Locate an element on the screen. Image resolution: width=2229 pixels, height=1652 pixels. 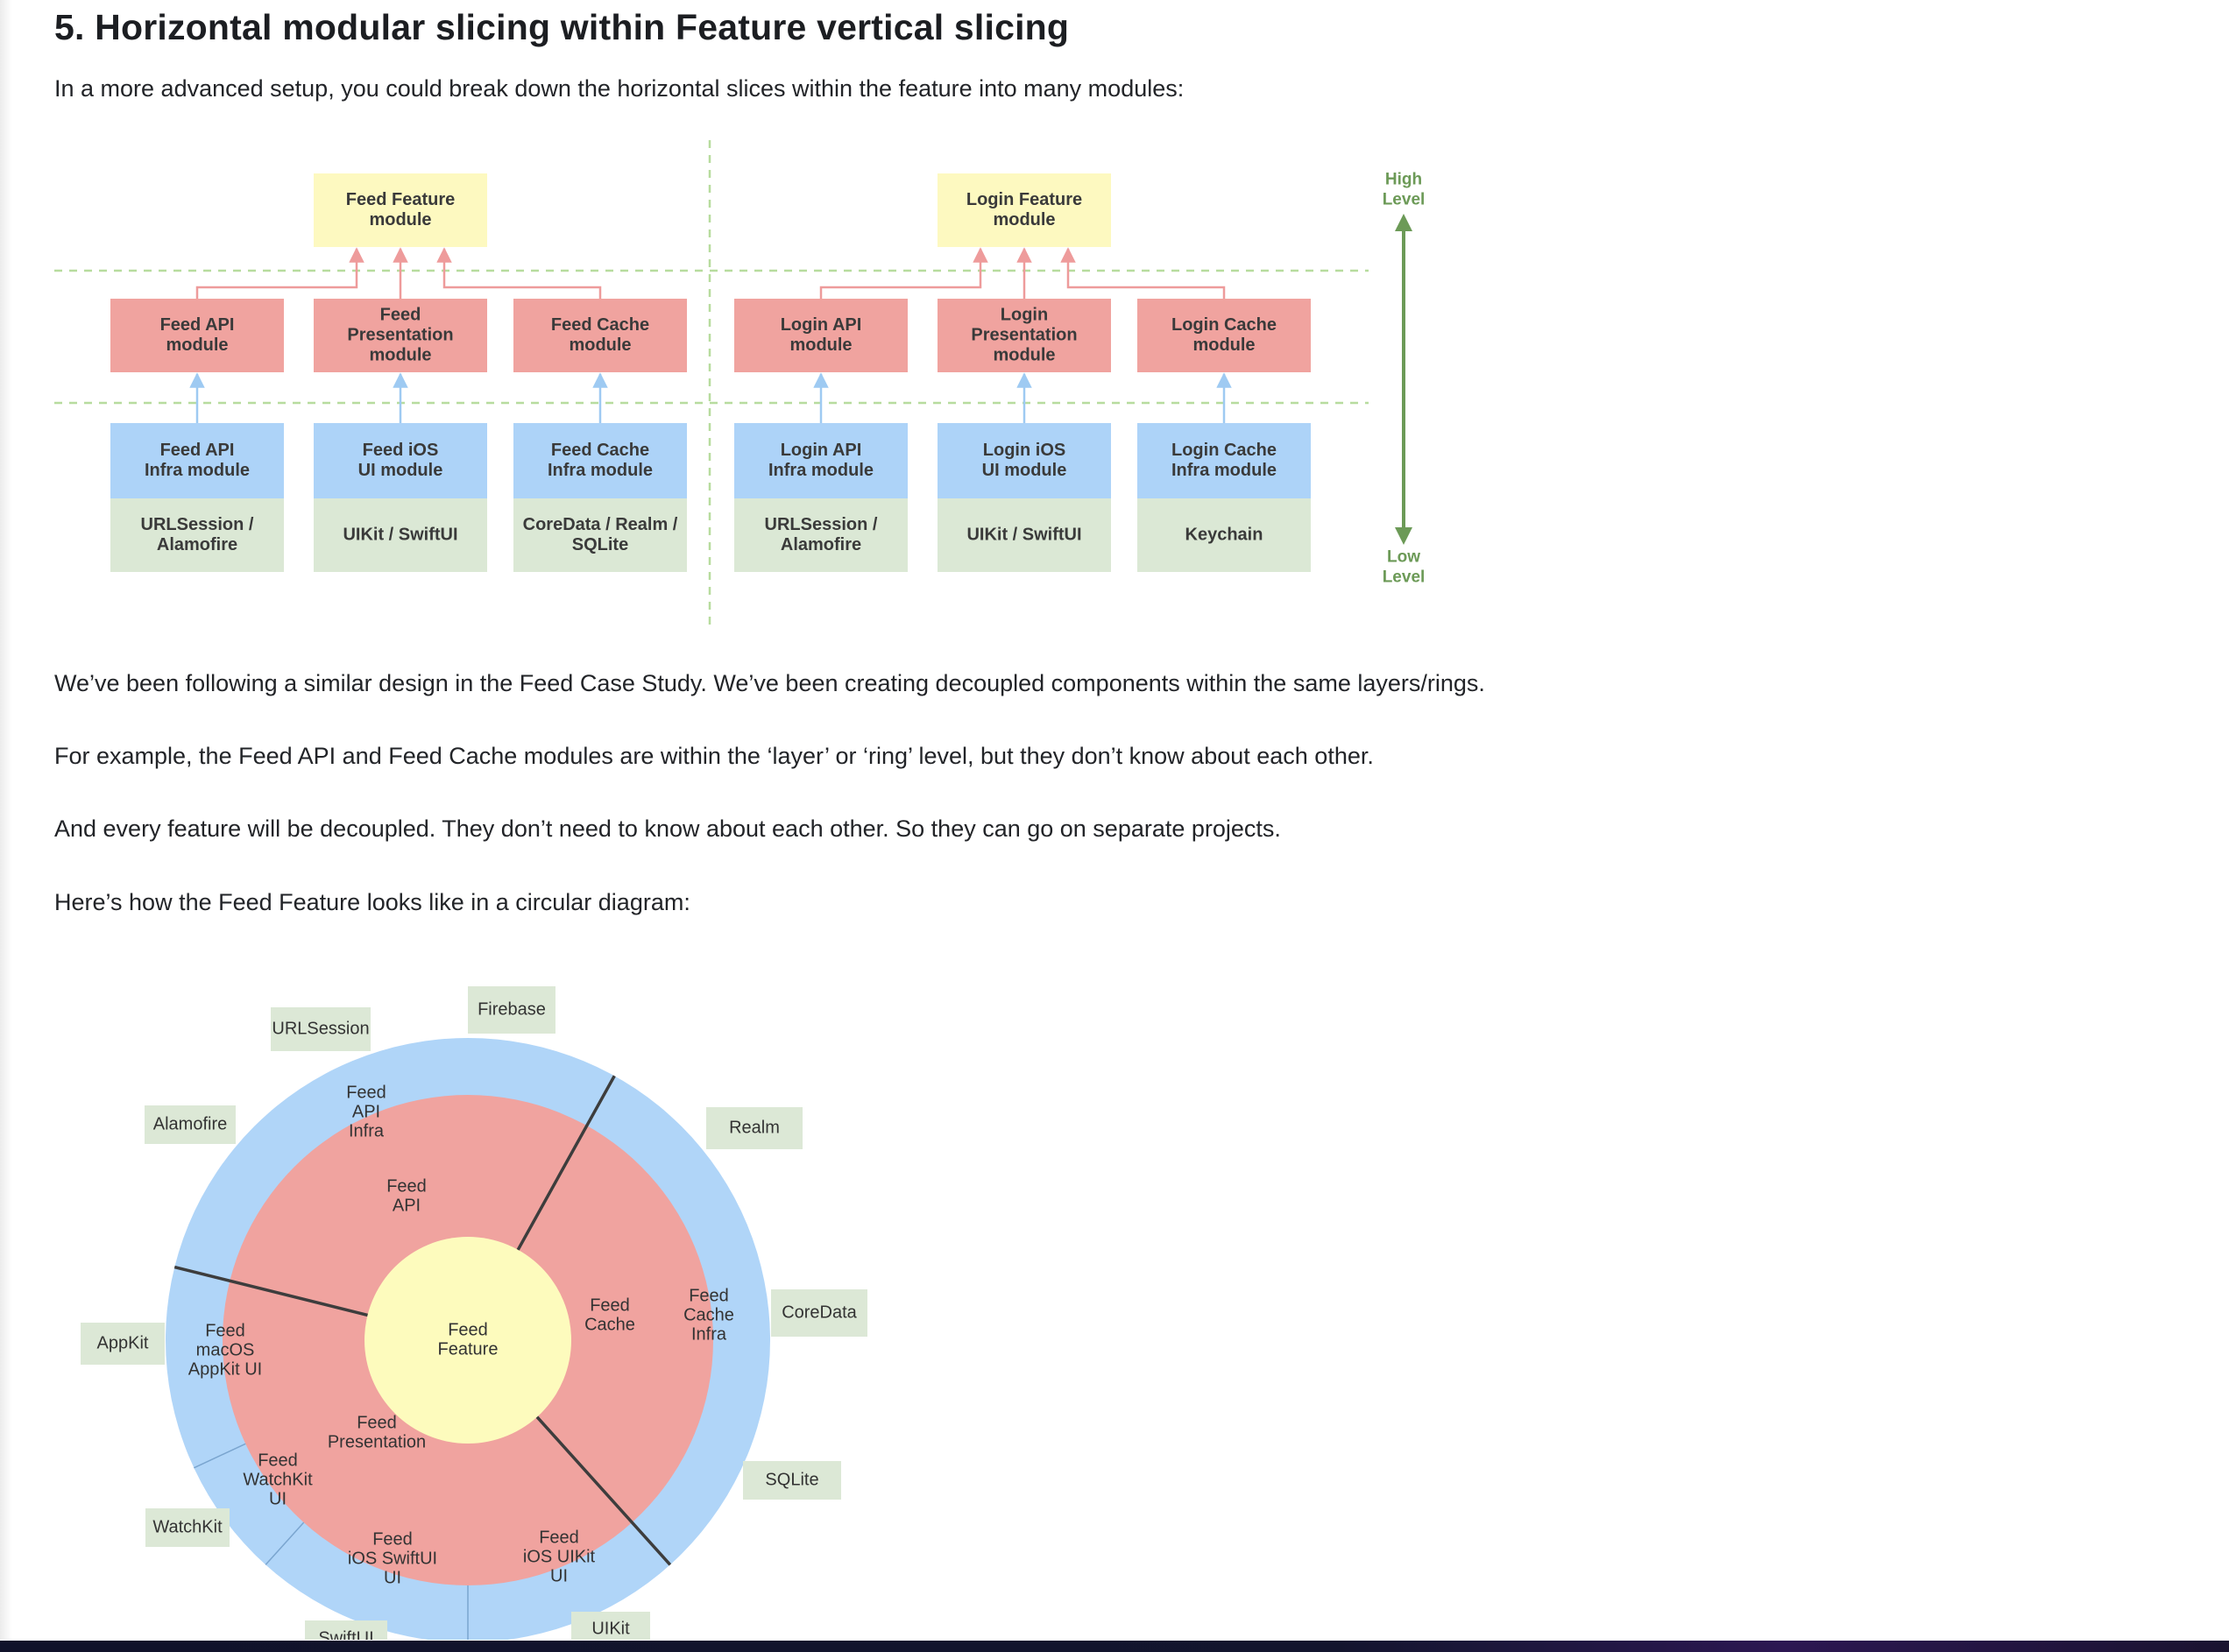
framework-tag: Firebase is located at coordinates (512, 1010).